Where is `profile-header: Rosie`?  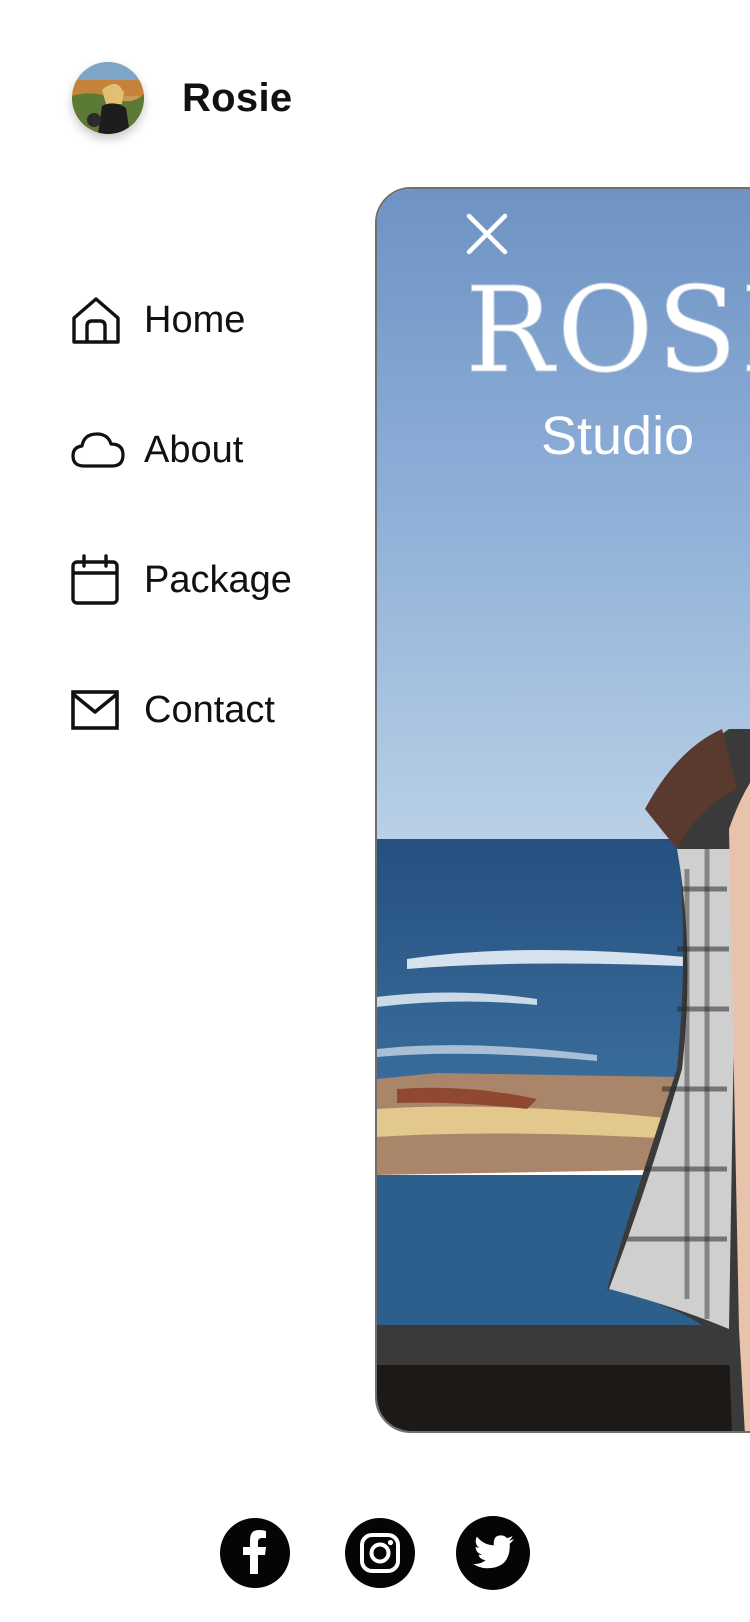 profile-header: Rosie is located at coordinates (182, 98).